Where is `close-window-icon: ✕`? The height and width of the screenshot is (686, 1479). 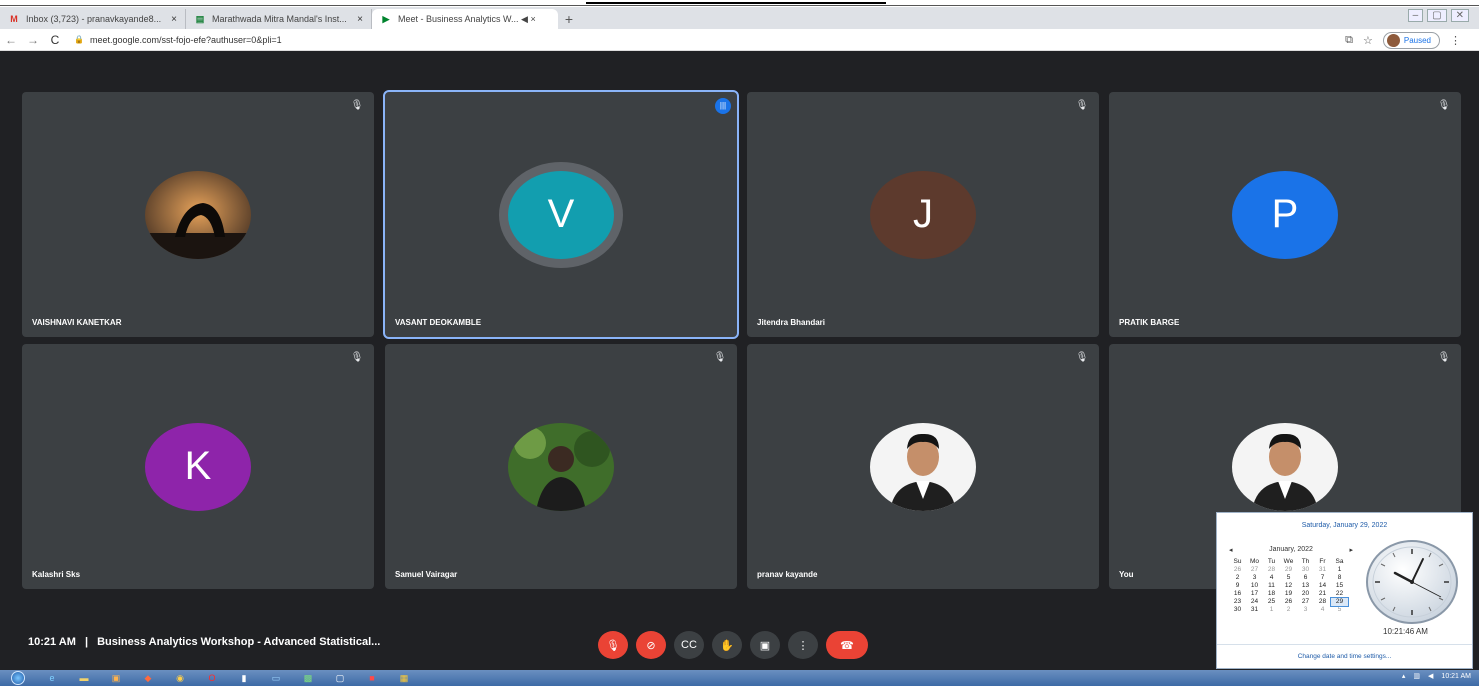
close-window-icon: ✕ is located at coordinates (1459, 15).